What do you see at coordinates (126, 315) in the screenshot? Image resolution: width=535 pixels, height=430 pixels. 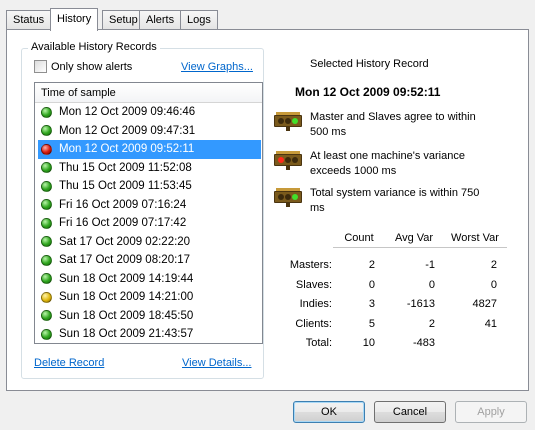 I see `history-record-time: Sun 18 Oct 2009 18:45:50` at bounding box center [126, 315].